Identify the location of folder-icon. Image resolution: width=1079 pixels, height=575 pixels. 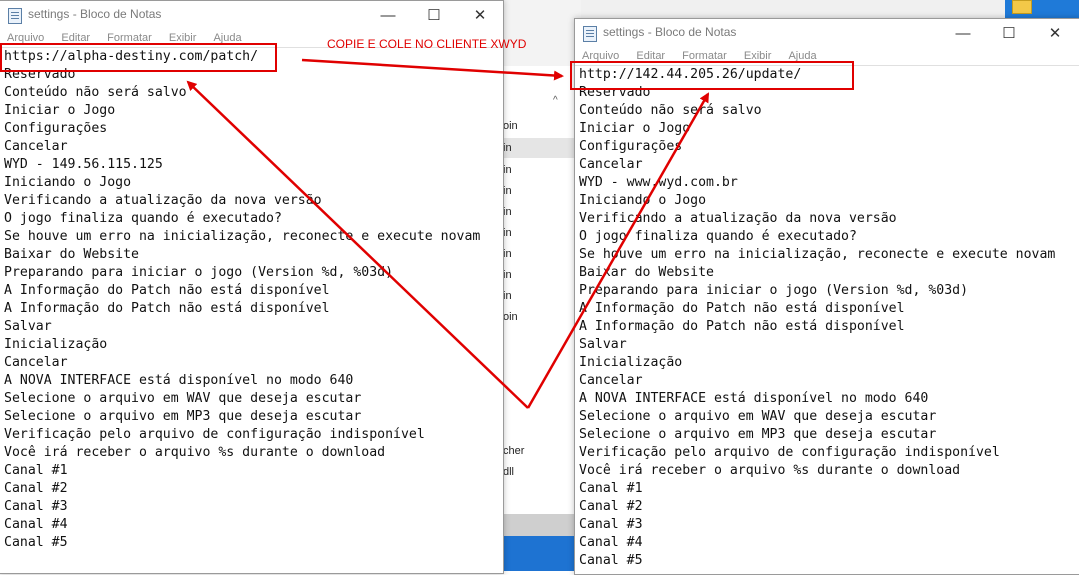
(1022, 7).